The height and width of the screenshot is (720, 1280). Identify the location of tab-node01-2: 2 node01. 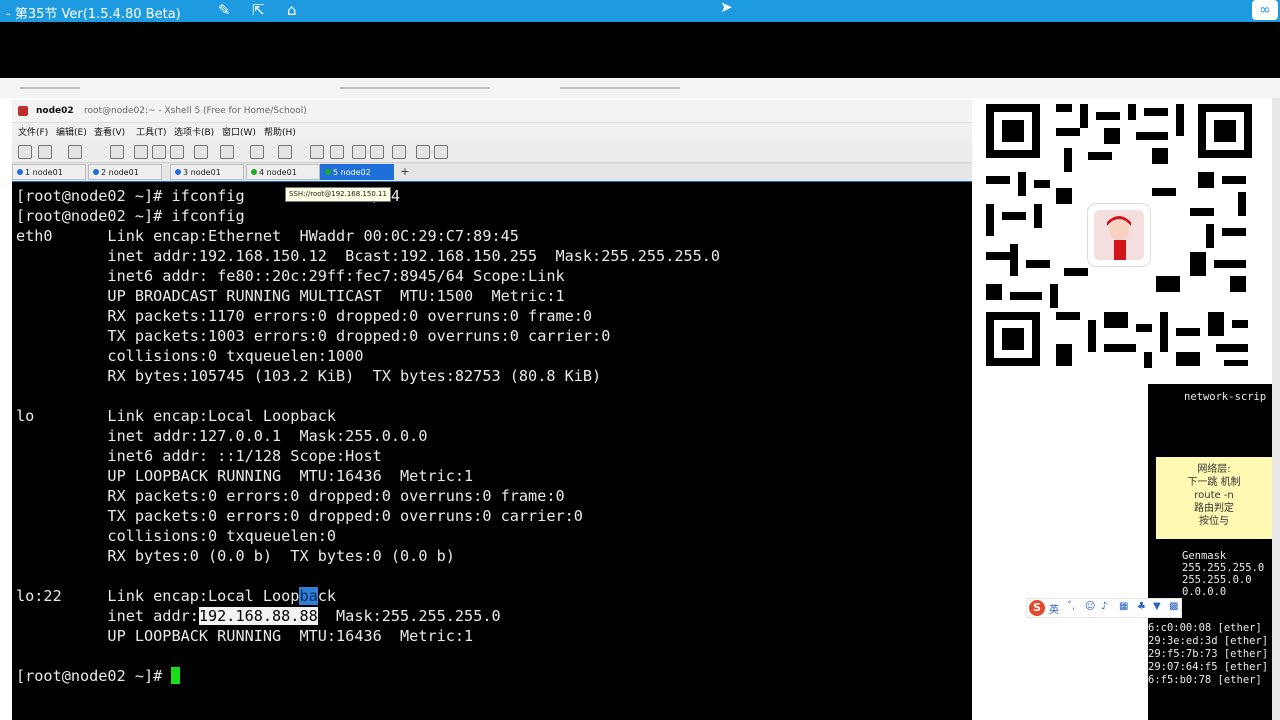
(125, 172).